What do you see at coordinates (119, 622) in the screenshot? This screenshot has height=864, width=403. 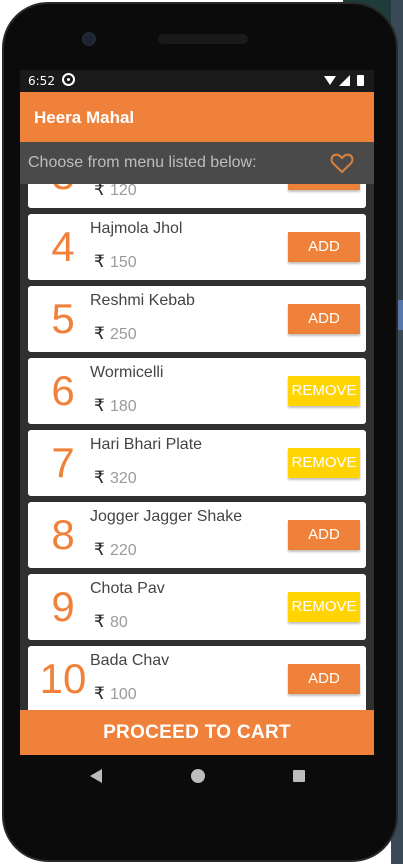 I see `item-price: 80` at bounding box center [119, 622].